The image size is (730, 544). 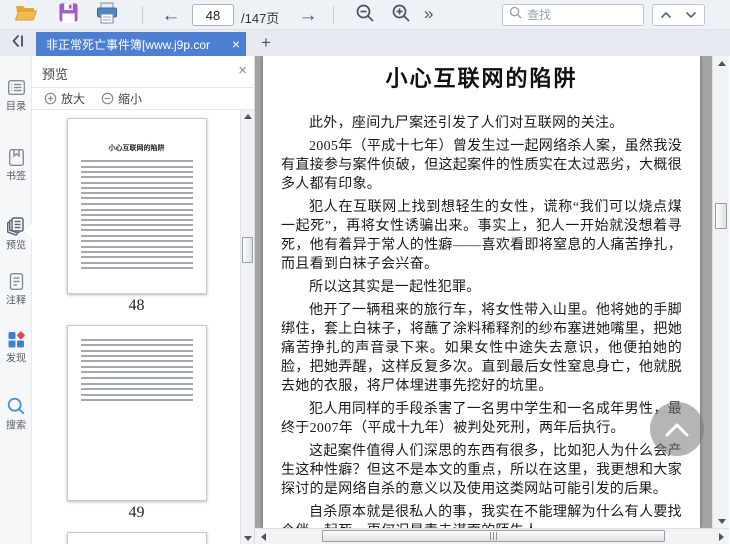 I want to click on open-file-button, so click(x=26, y=15).